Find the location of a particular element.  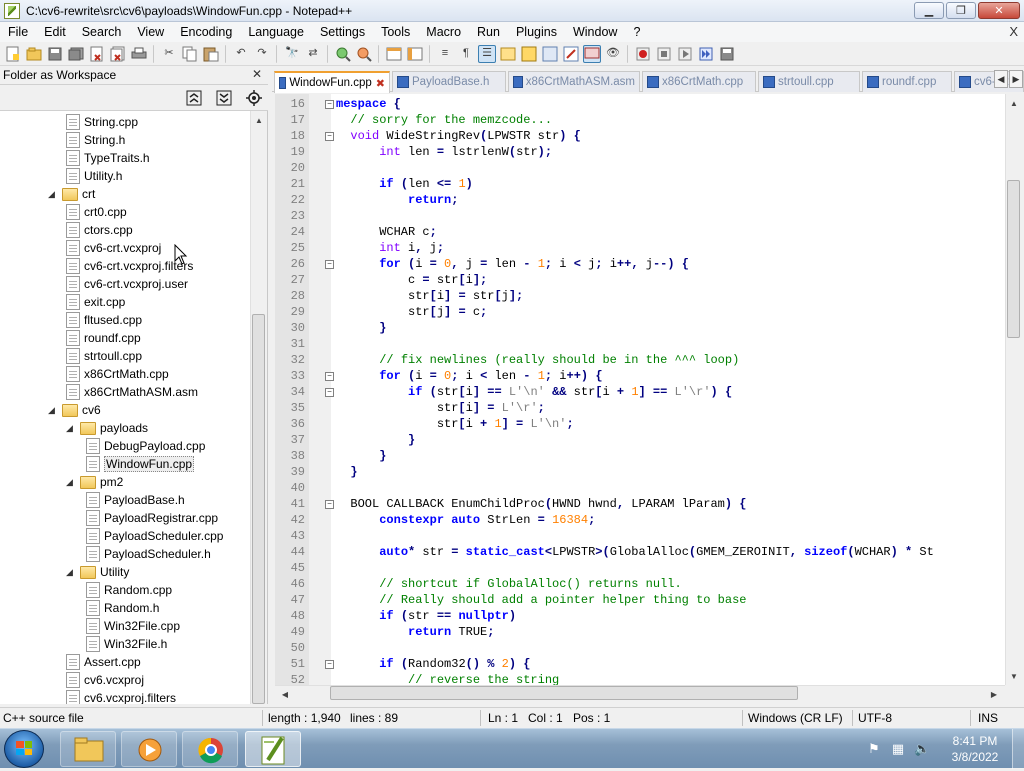

media-player-taskbar-button is located at coordinates (149, 749).